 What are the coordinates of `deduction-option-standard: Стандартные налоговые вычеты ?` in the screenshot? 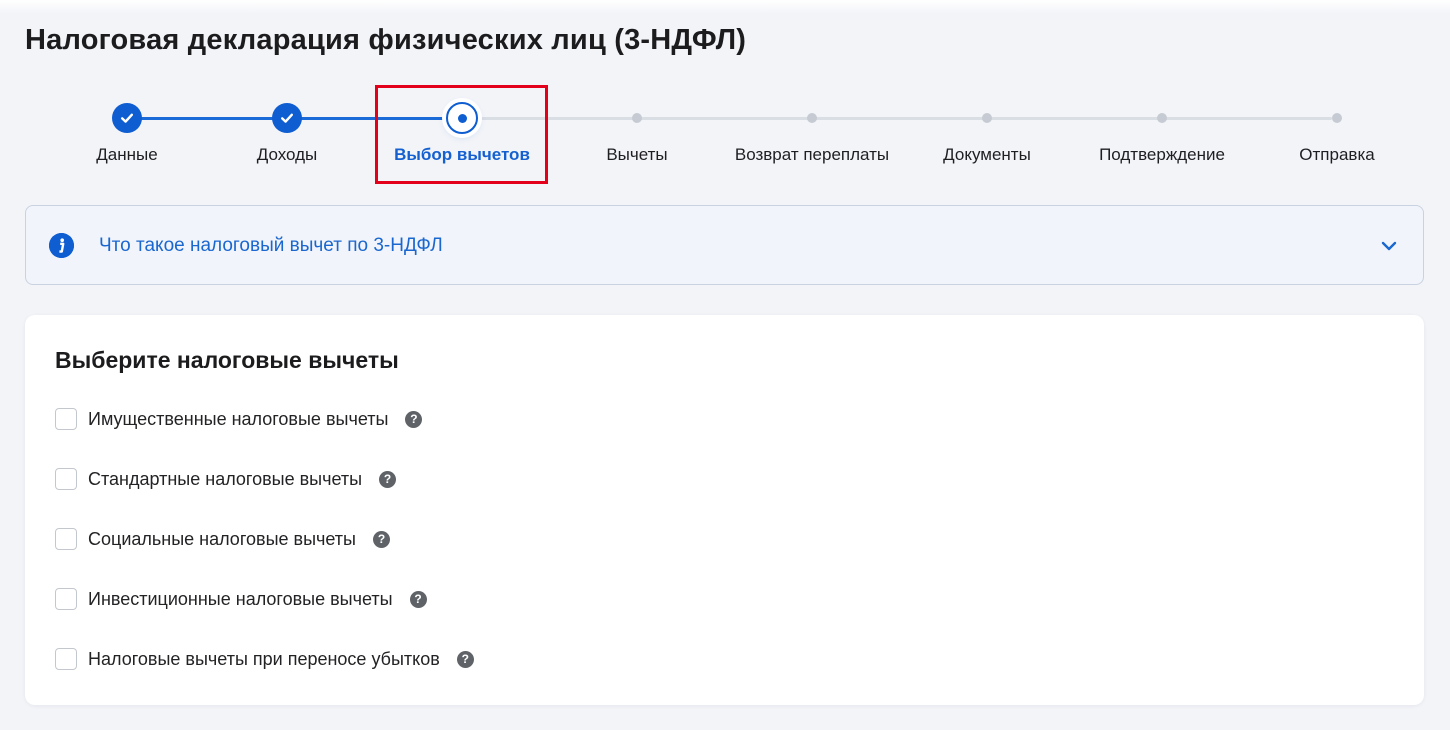 It's located at (226, 479).